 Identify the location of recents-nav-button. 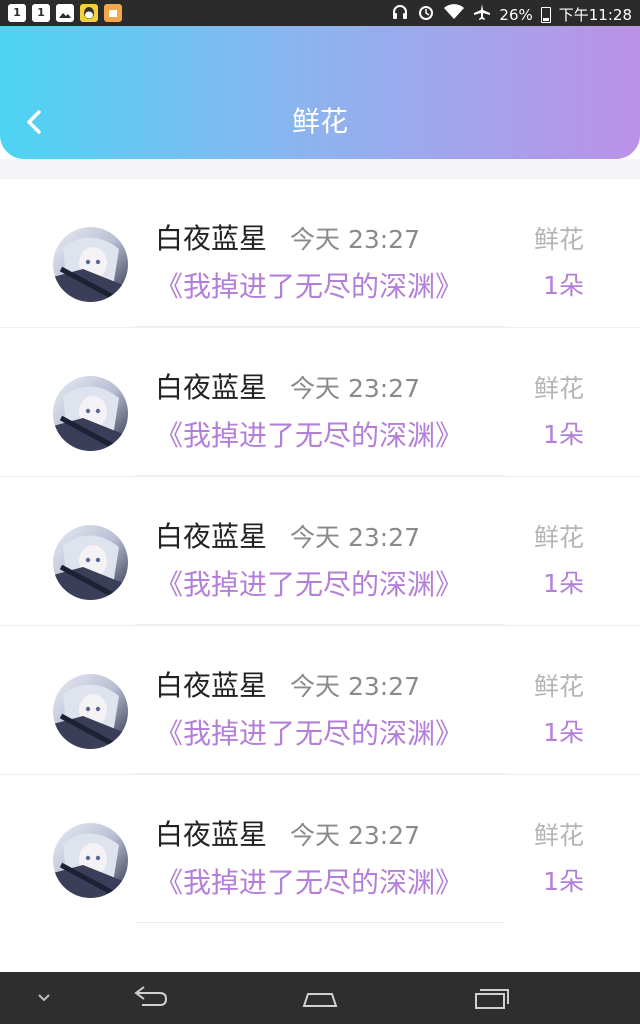
(492, 998).